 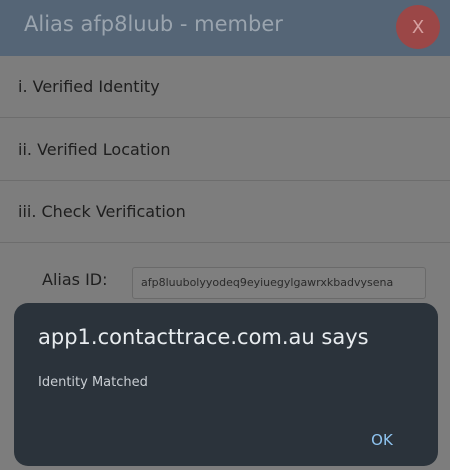 I want to click on check-verification-label: iii. Check Verification, so click(x=102, y=211).